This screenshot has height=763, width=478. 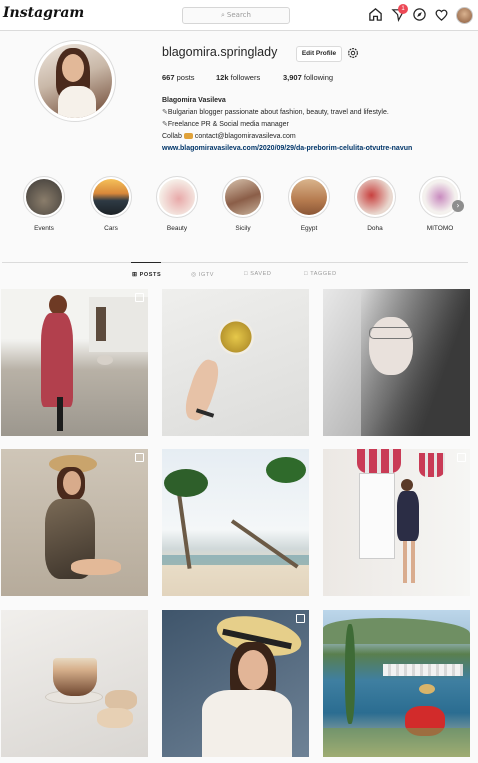 I want to click on posts-count: 667 posts, so click(x=178, y=77).